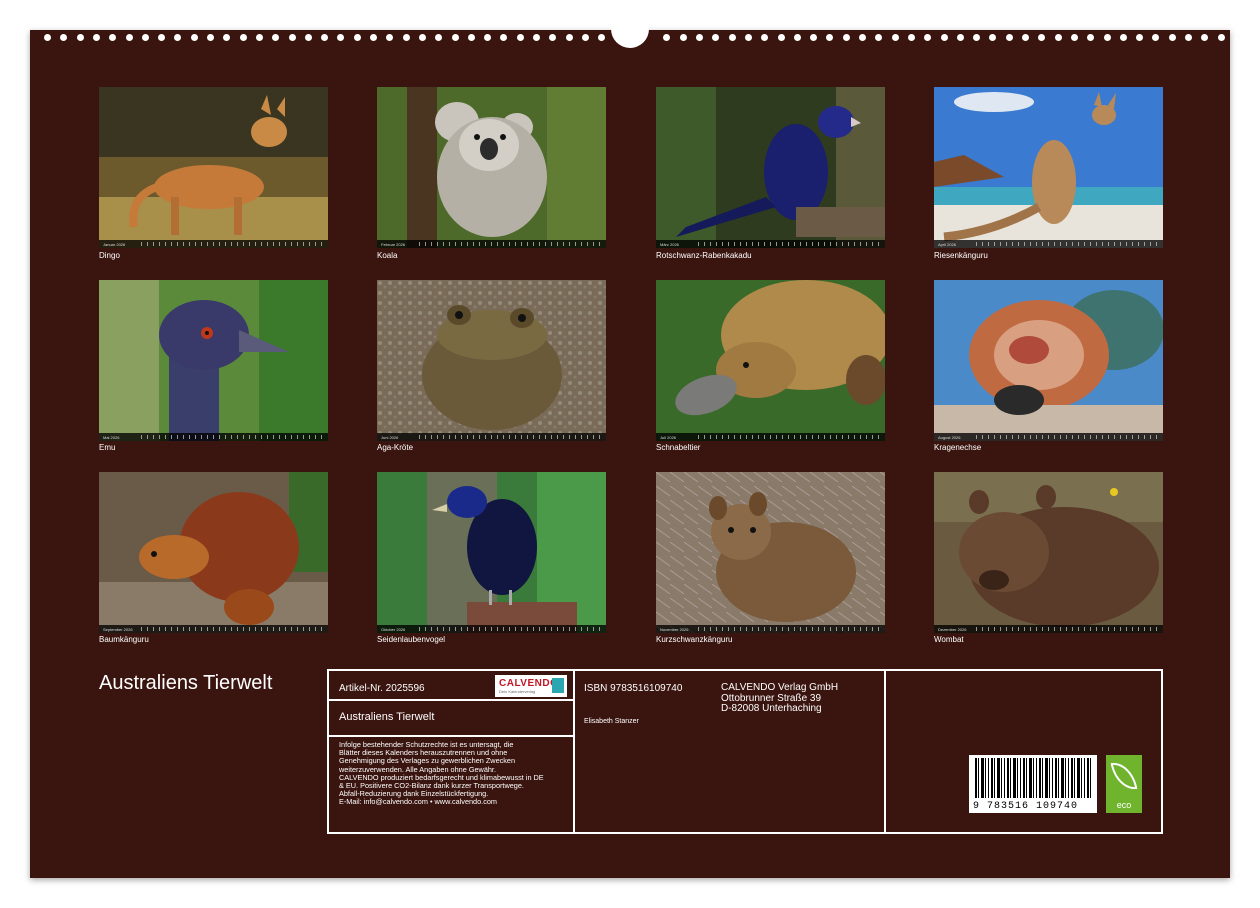 This screenshot has width=1260, height=908. Describe the element at coordinates (668, 437) in the screenshot. I see `month-label: Juli 2026` at that location.